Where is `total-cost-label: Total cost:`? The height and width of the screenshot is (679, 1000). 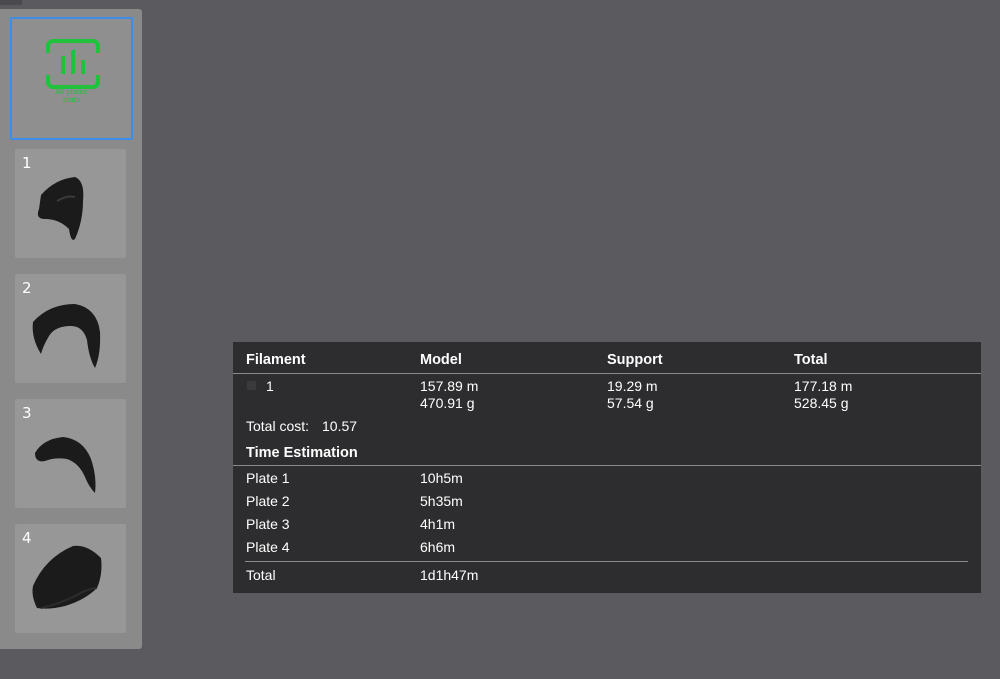 total-cost-label: Total cost: is located at coordinates (278, 426).